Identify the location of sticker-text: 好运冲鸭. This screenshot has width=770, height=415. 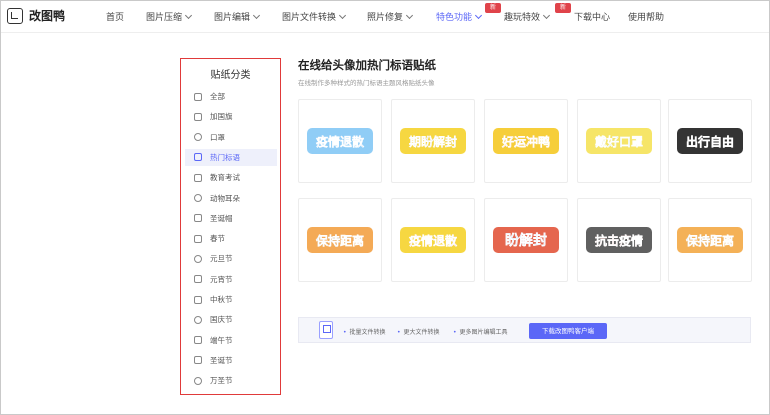
(525, 141).